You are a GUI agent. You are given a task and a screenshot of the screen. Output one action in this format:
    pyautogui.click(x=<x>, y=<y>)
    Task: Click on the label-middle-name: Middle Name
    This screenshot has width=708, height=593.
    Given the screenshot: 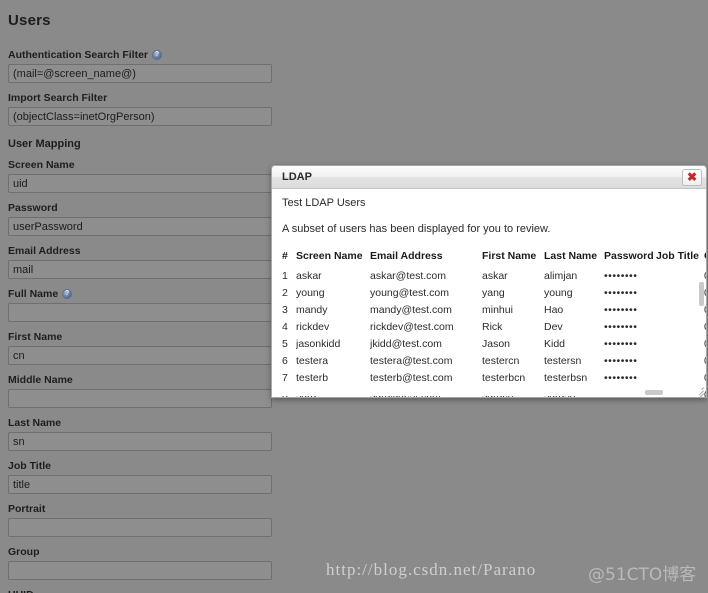 What is the action you would take?
    pyautogui.click(x=140, y=380)
    